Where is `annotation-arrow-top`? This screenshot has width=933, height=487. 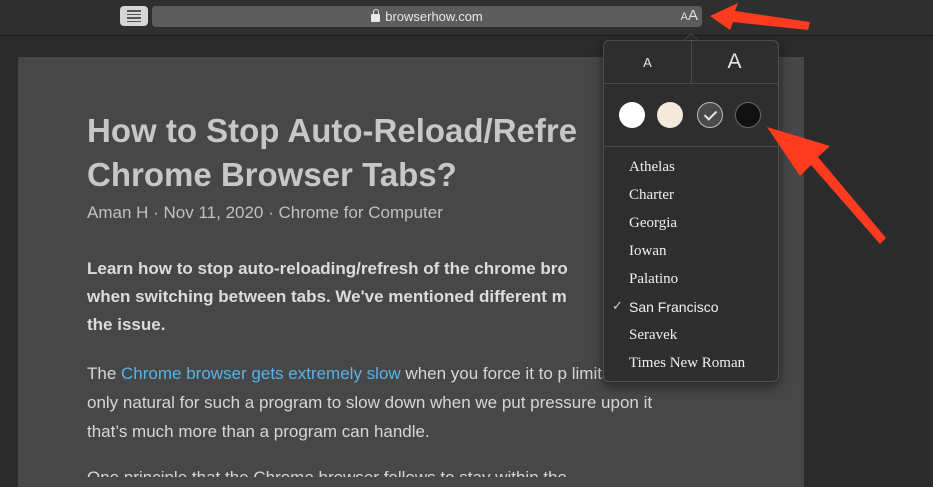
annotation-arrow-top is located at coordinates (760, 16).